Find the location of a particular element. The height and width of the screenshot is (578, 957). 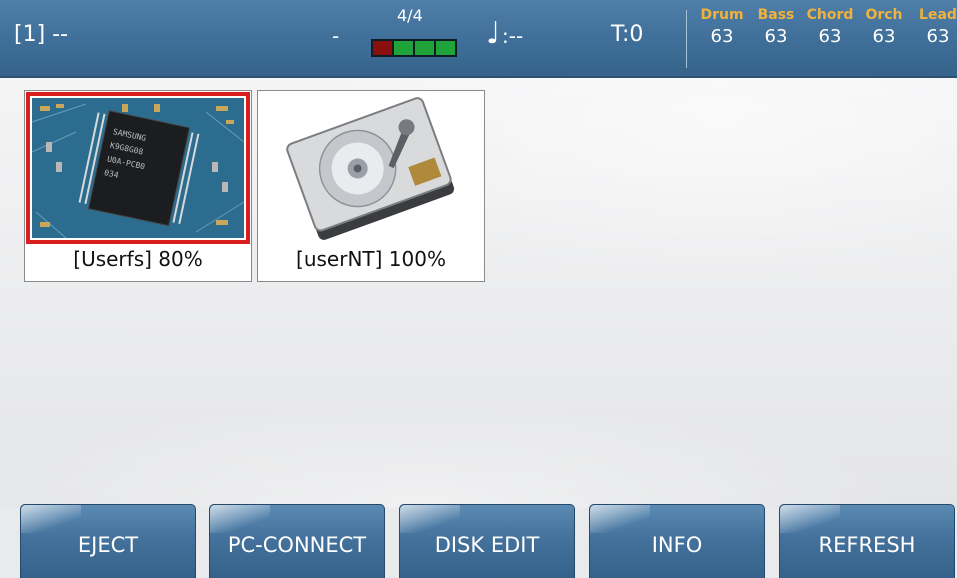

beat-meter is located at coordinates (414, 48).